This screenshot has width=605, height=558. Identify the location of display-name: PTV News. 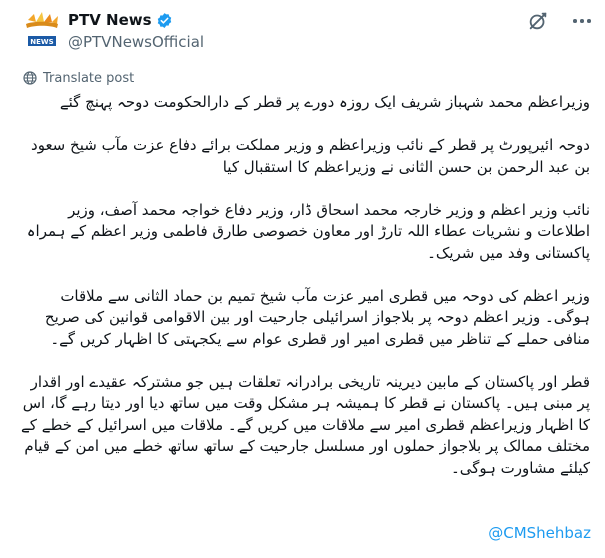
(110, 20).